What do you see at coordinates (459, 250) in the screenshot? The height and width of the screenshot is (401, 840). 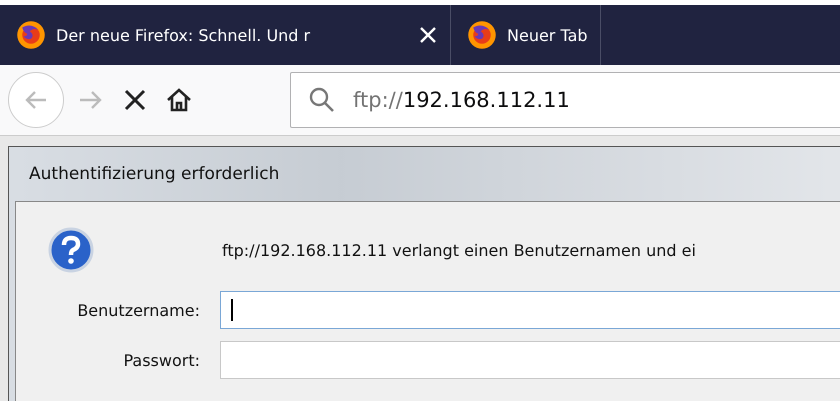 I see `dialog-message: ftp://192.168.112.11 verlangt einen Benutzernamen und ei` at bounding box center [459, 250].